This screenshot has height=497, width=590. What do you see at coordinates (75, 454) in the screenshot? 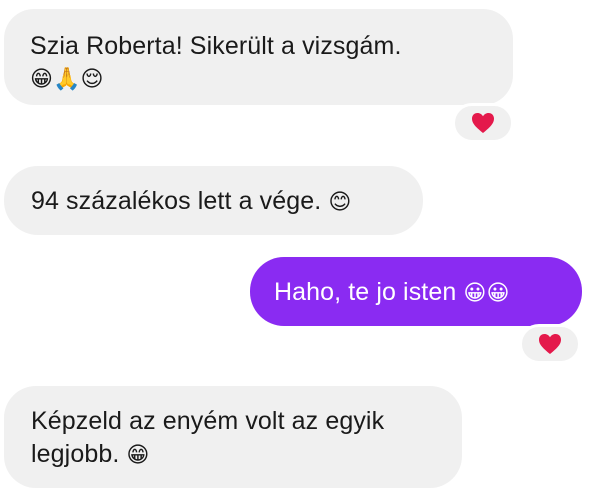
I see `message-text: legjobb.` at bounding box center [75, 454].